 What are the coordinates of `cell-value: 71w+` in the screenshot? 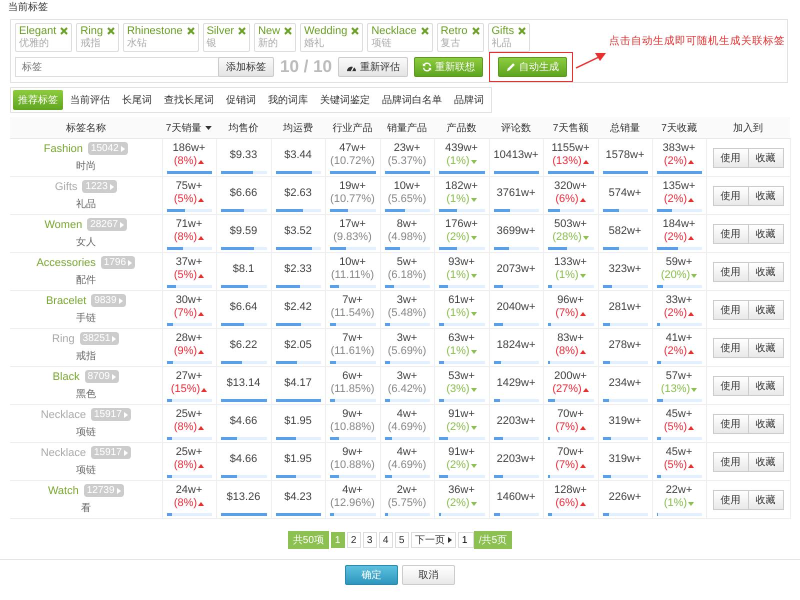 It's located at (189, 224).